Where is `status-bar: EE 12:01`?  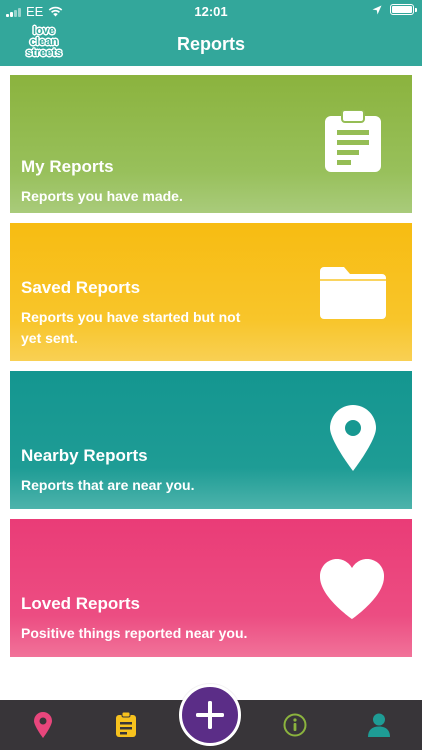 status-bar: EE 12:01 is located at coordinates (211, 11).